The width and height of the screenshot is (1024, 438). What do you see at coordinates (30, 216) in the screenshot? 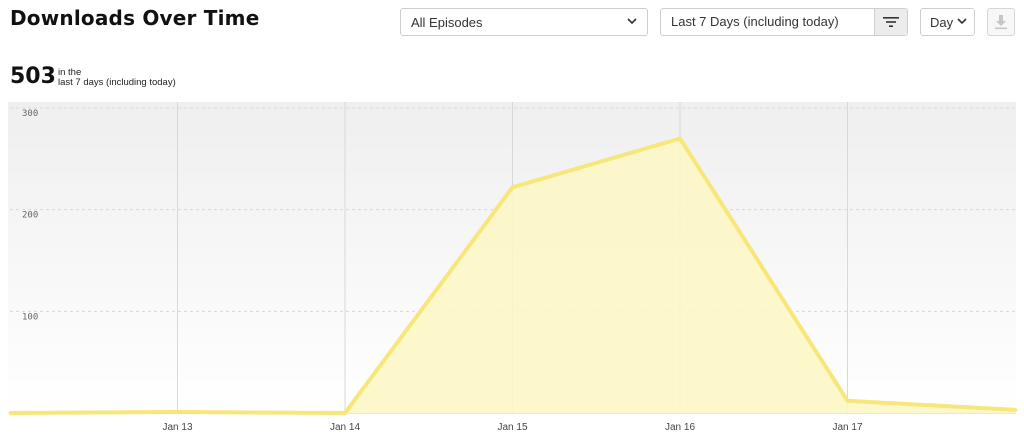
I see `y-tick-label: 200` at bounding box center [30, 216].